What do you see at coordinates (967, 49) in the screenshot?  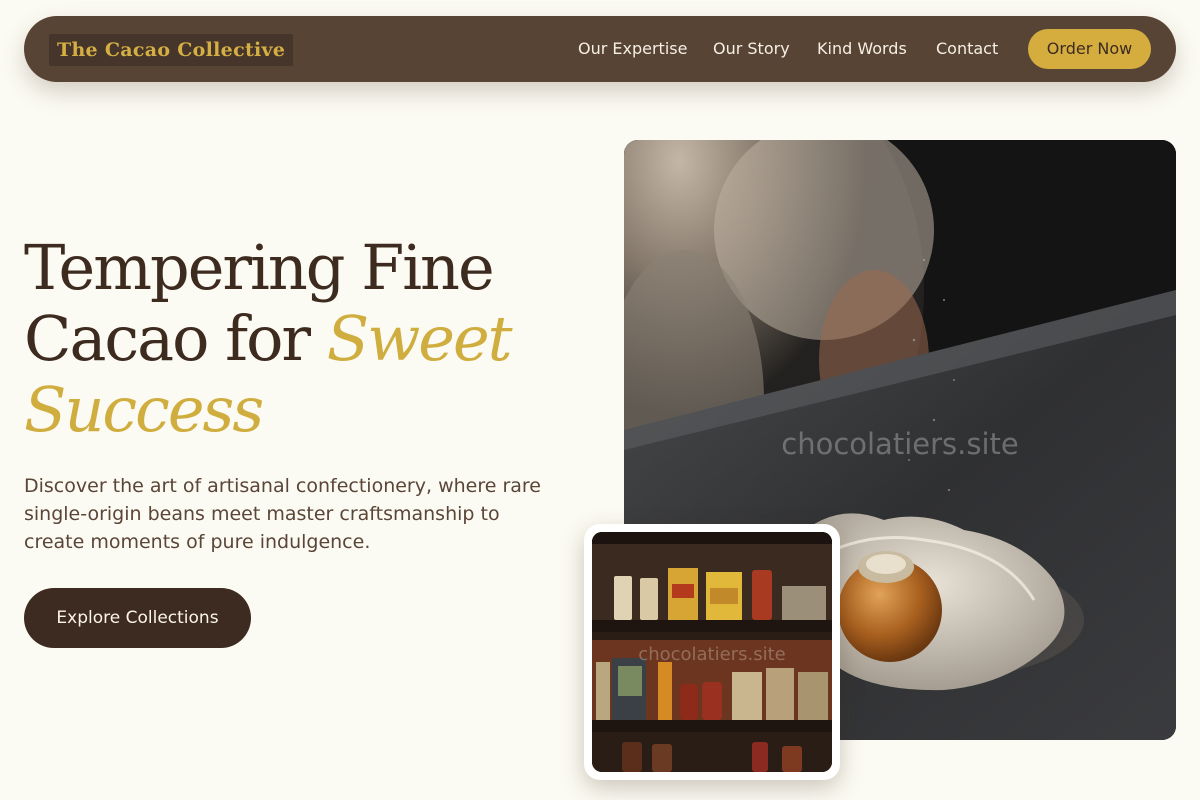 I see `nav-link-contact: Contact` at bounding box center [967, 49].